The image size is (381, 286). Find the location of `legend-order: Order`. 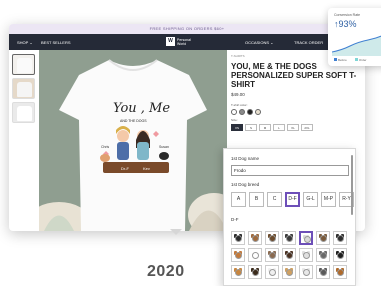

legend-order: Order is located at coordinates (362, 60).